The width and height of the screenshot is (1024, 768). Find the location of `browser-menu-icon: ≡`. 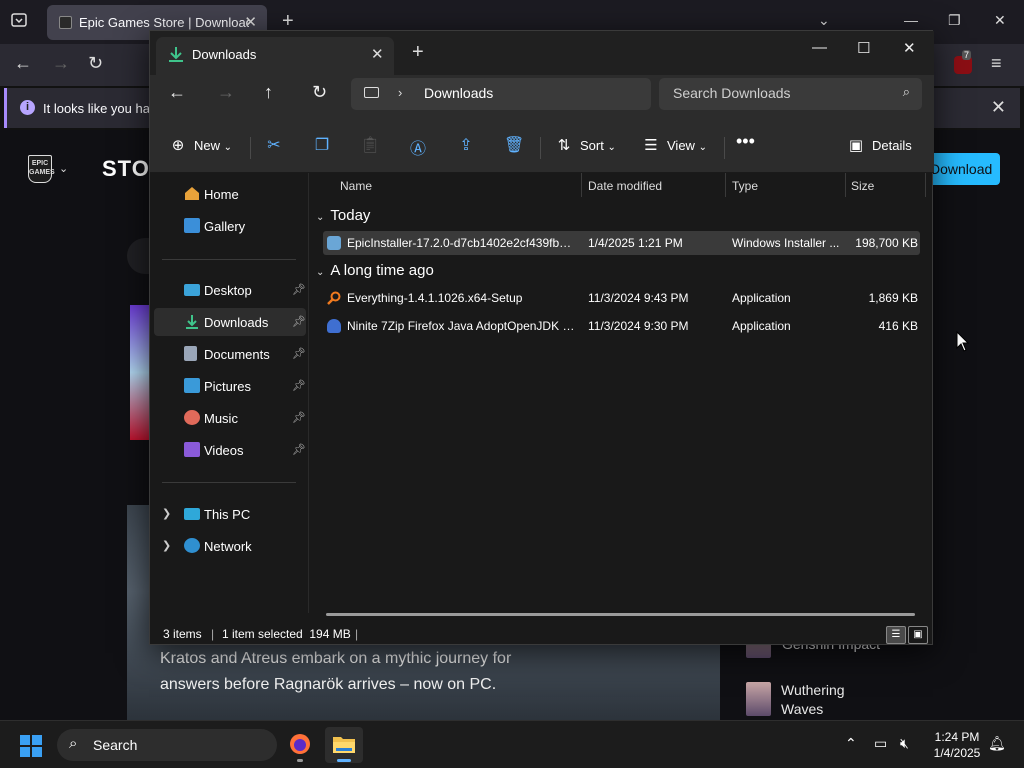

browser-menu-icon: ≡ is located at coordinates (996, 63).